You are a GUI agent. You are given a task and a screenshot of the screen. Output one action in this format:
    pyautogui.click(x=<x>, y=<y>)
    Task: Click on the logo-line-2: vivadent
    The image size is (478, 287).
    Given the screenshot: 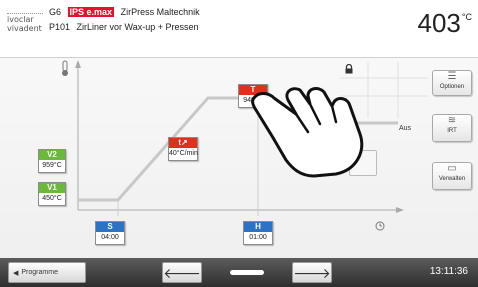 What is the action you would take?
    pyautogui.click(x=24, y=28)
    